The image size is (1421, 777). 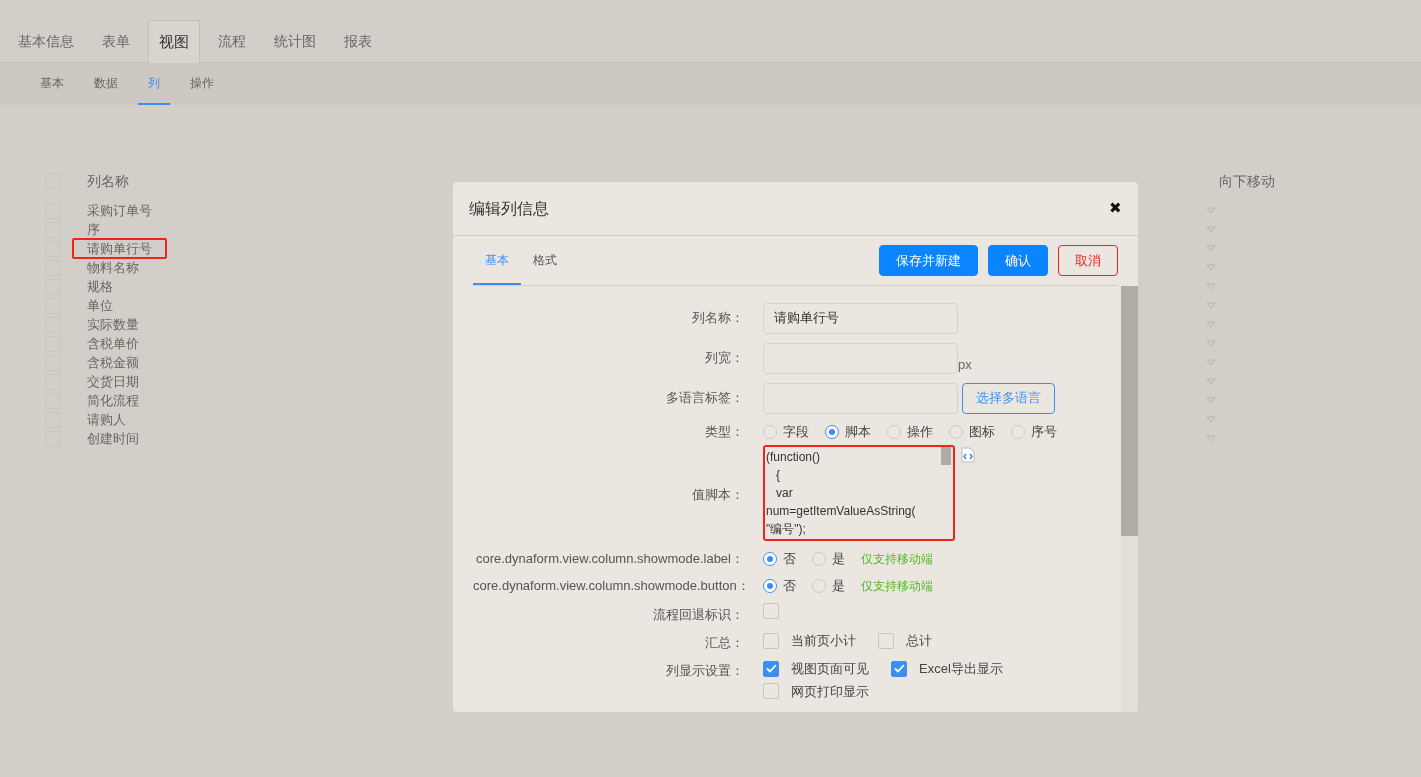 What do you see at coordinates (724, 358) in the screenshot?
I see `field-label: 列宽：` at bounding box center [724, 358].